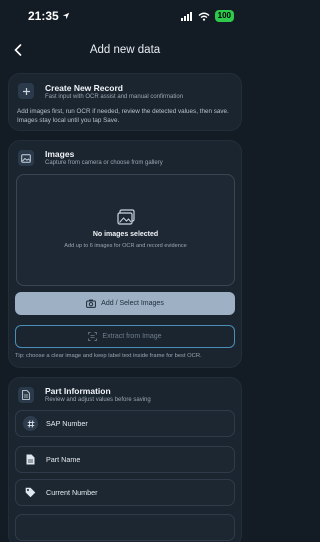 The width and height of the screenshot is (320, 542). I want to click on cellular-signal-icon, so click(186, 16).